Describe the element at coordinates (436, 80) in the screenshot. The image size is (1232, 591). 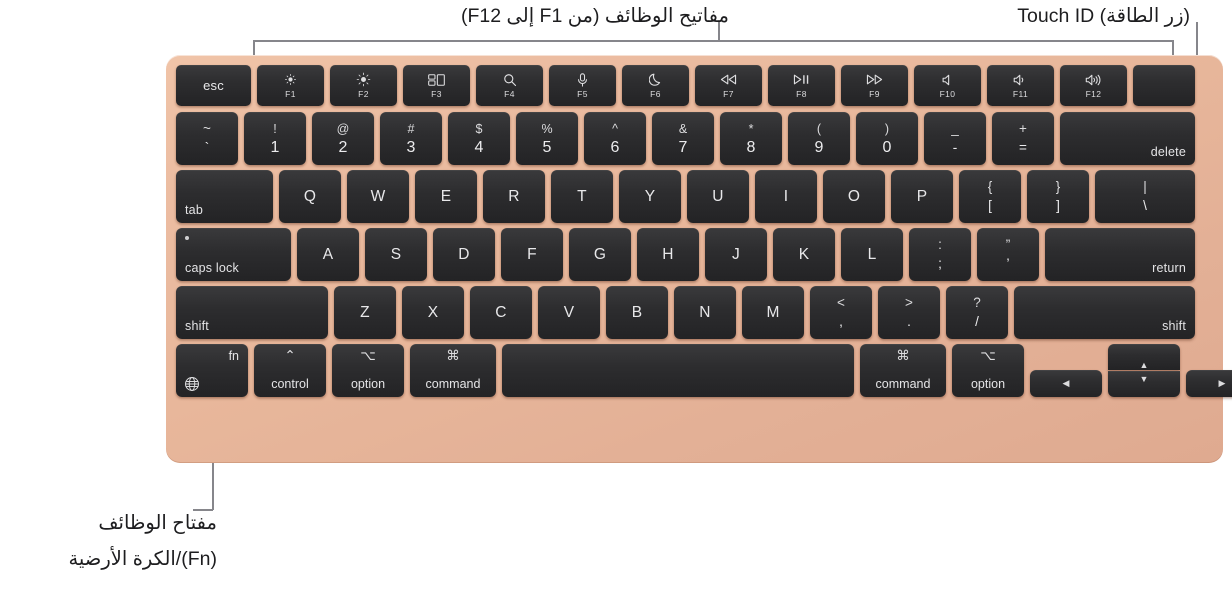
I see `mission-control-icon` at that location.